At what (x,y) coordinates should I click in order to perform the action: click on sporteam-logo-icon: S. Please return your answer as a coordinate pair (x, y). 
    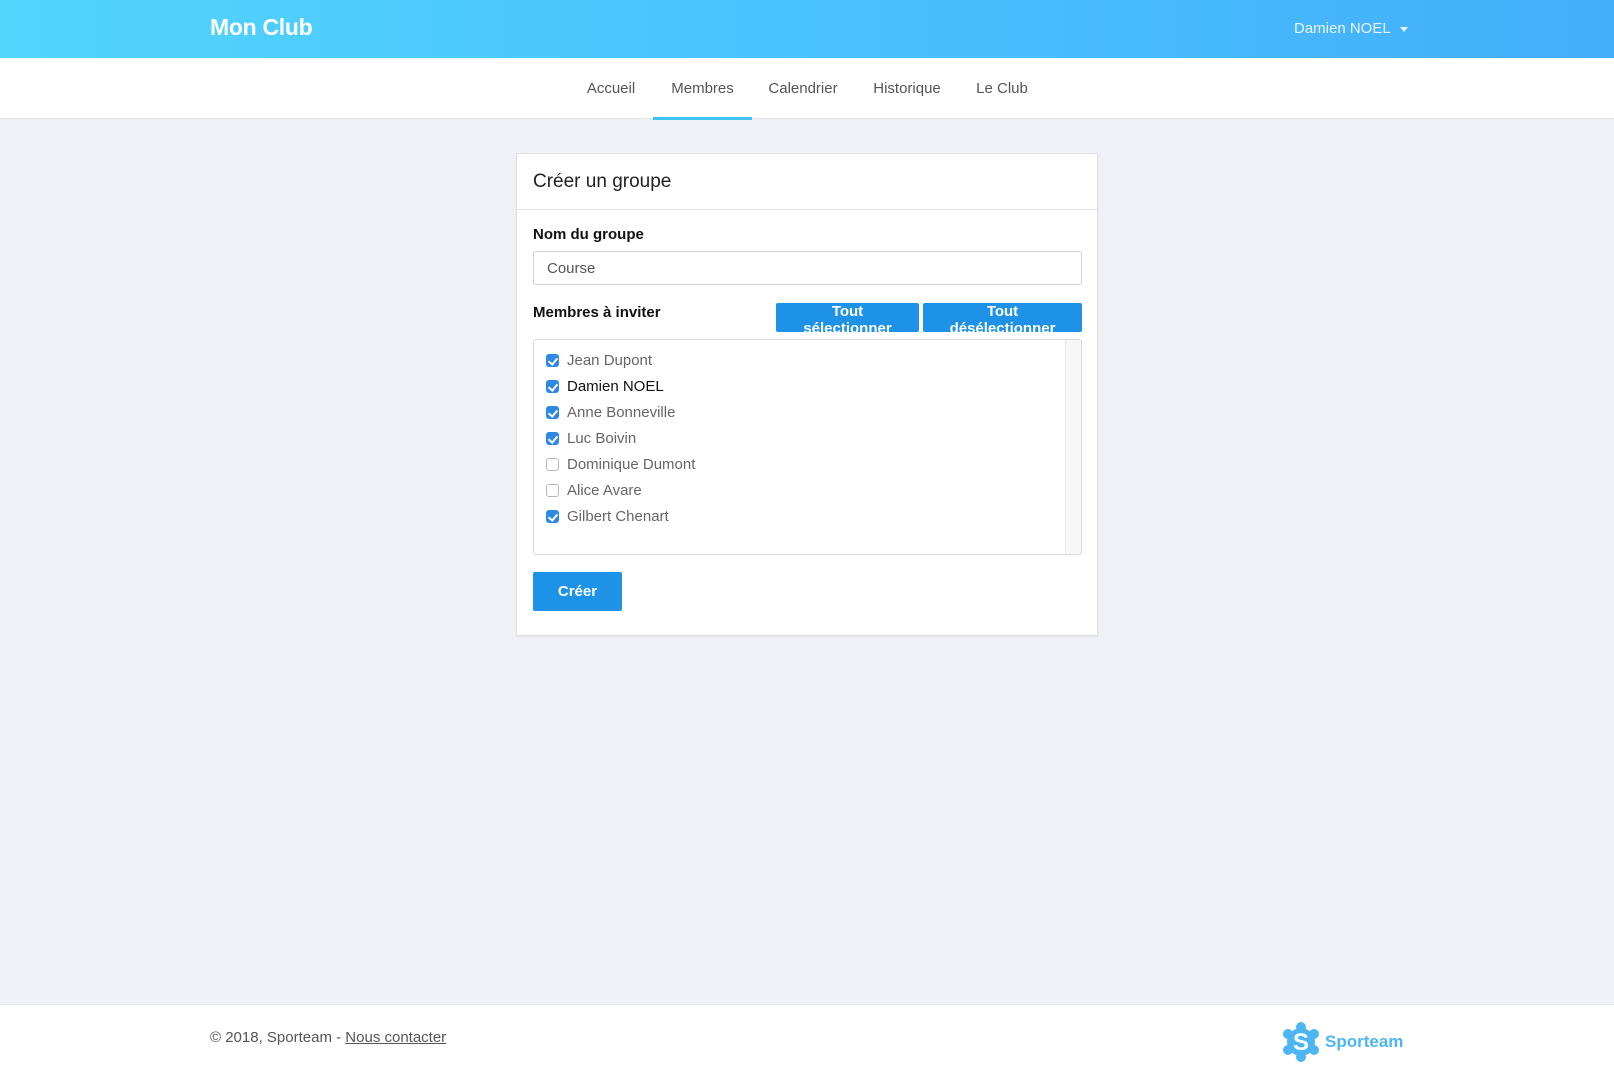
    Looking at the image, I should click on (1301, 1042).